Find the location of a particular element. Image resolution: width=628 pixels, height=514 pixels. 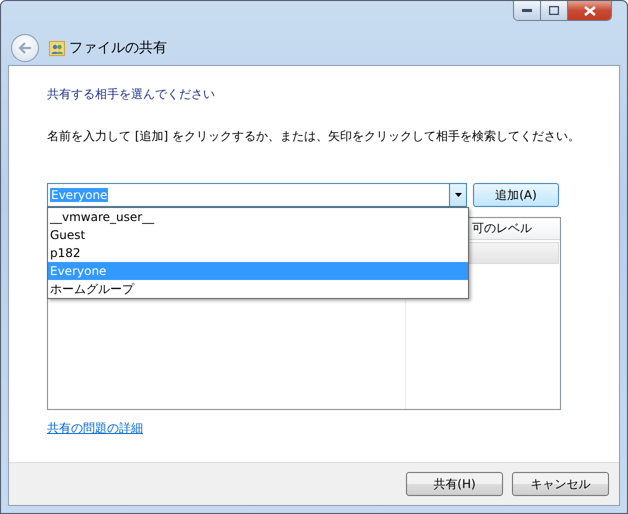

cancel-button: キャンセル is located at coordinates (560, 484).